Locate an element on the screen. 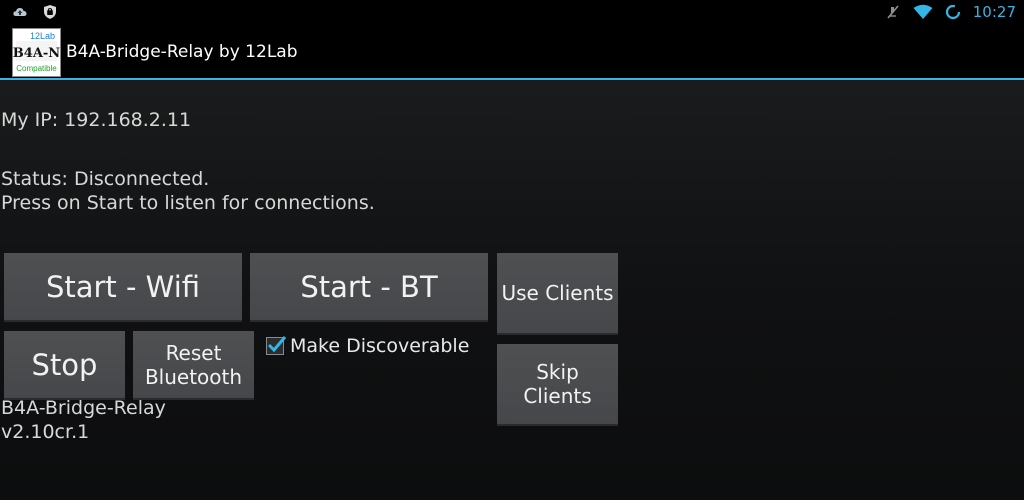 The width and height of the screenshot is (1024, 500). cloud-upload-icon is located at coordinates (20, 12).